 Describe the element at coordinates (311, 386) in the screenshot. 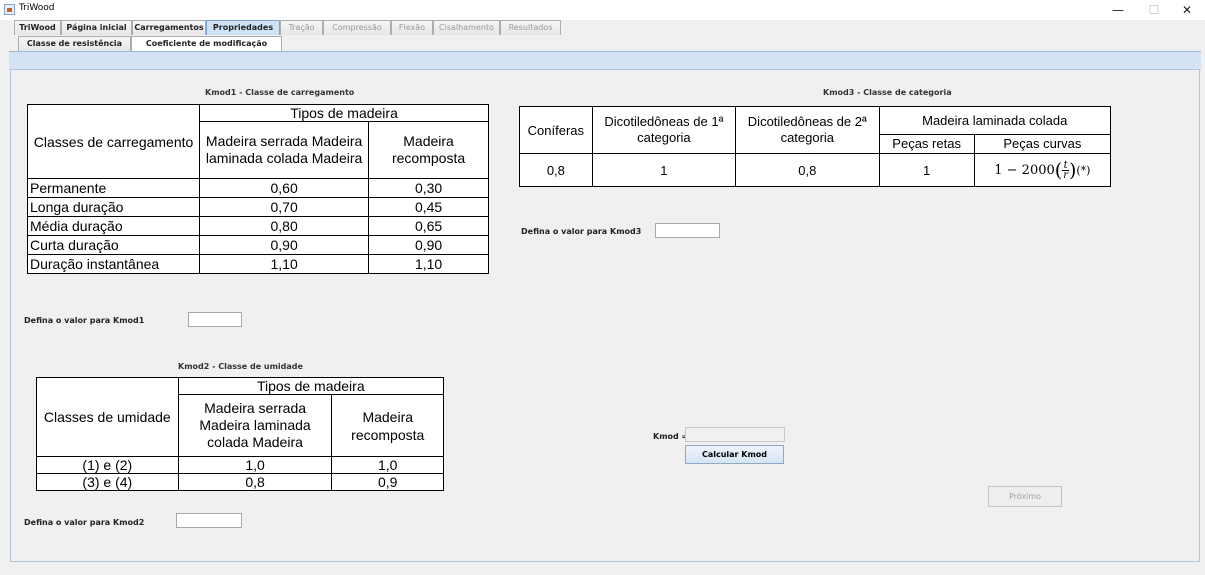

I see `kmod2-header-tipos: Tipos de madeira` at that location.